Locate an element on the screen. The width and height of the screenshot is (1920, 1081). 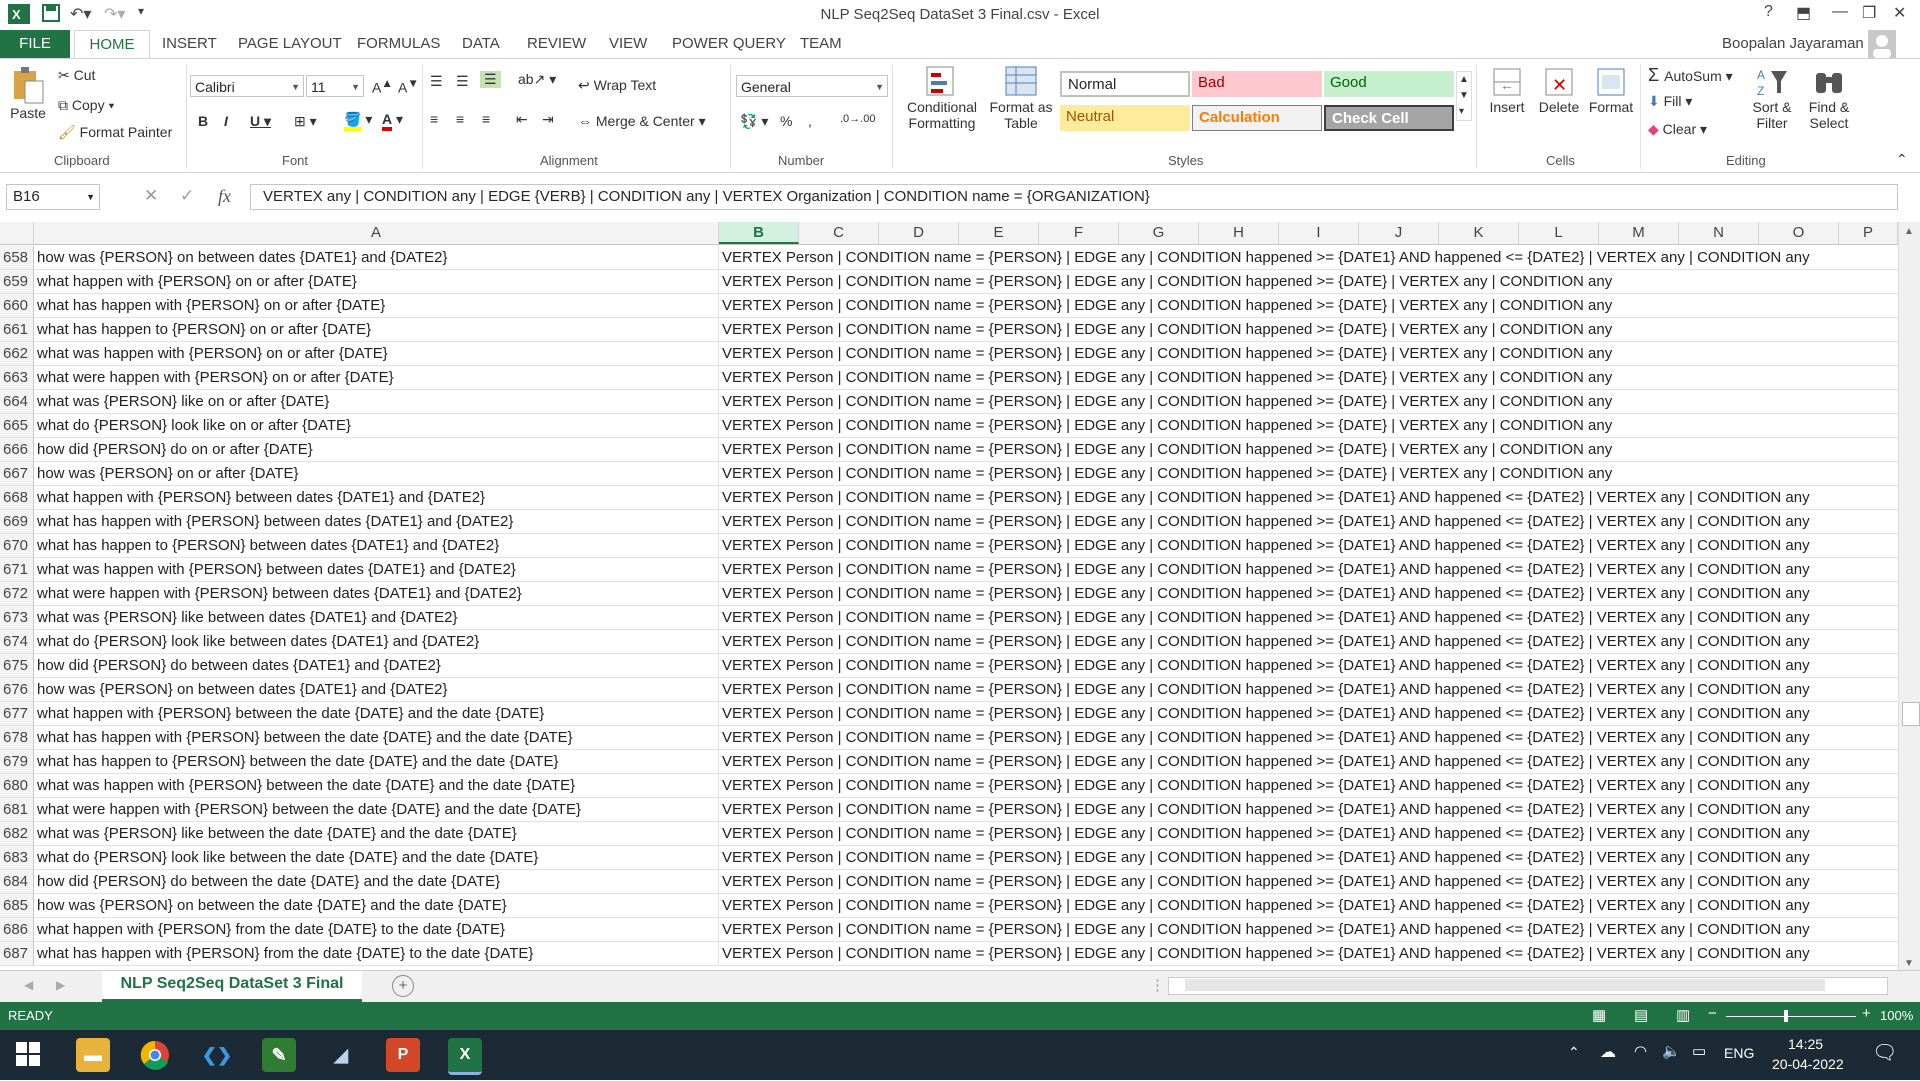
align-middle-icon: ☰ is located at coordinates (462, 81).